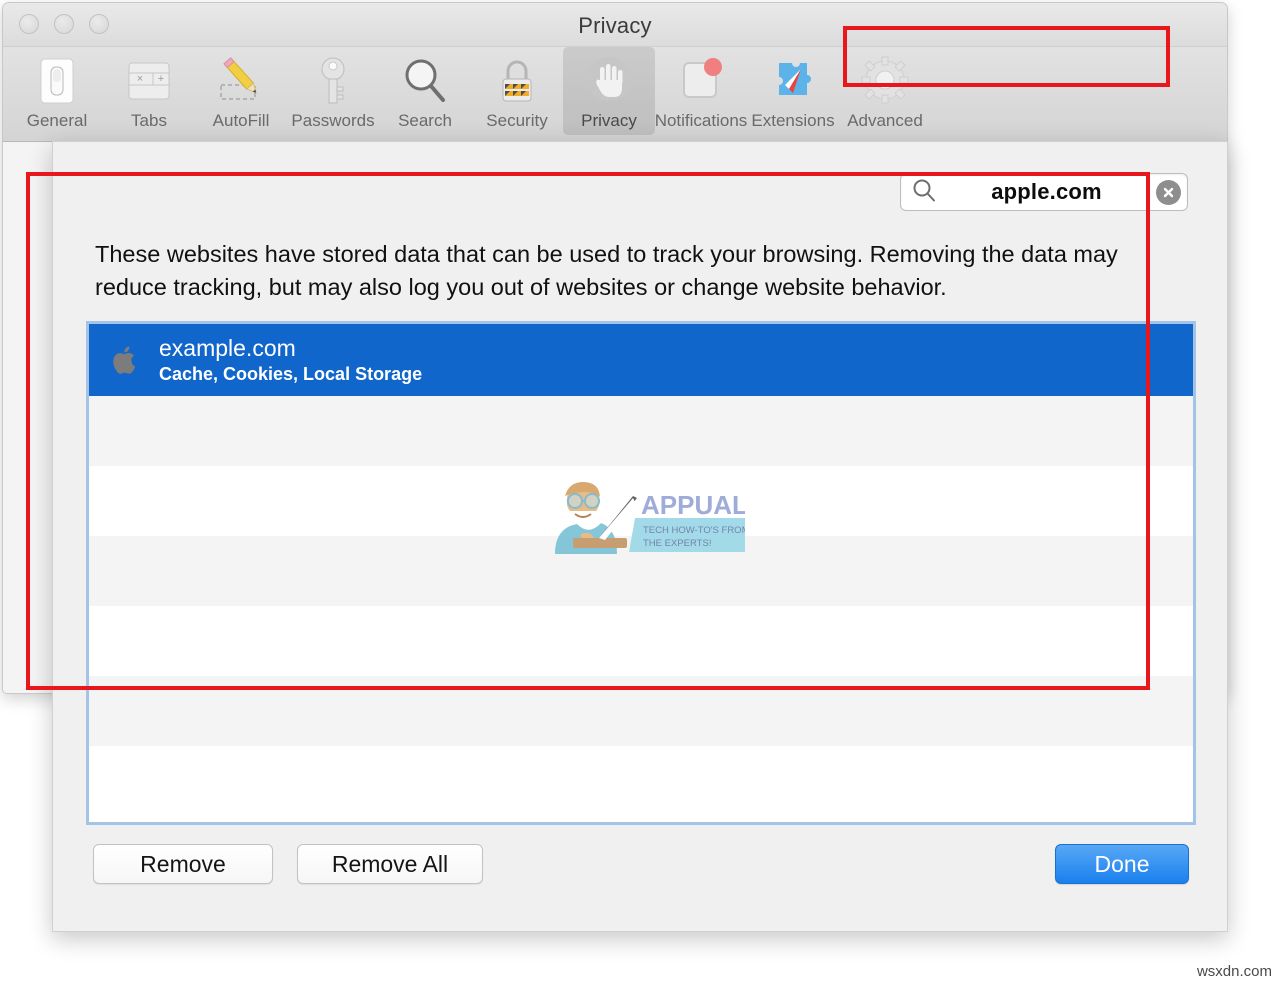 This screenshot has width=1280, height=988. I want to click on search-input: apple.com, so click(1048, 192).